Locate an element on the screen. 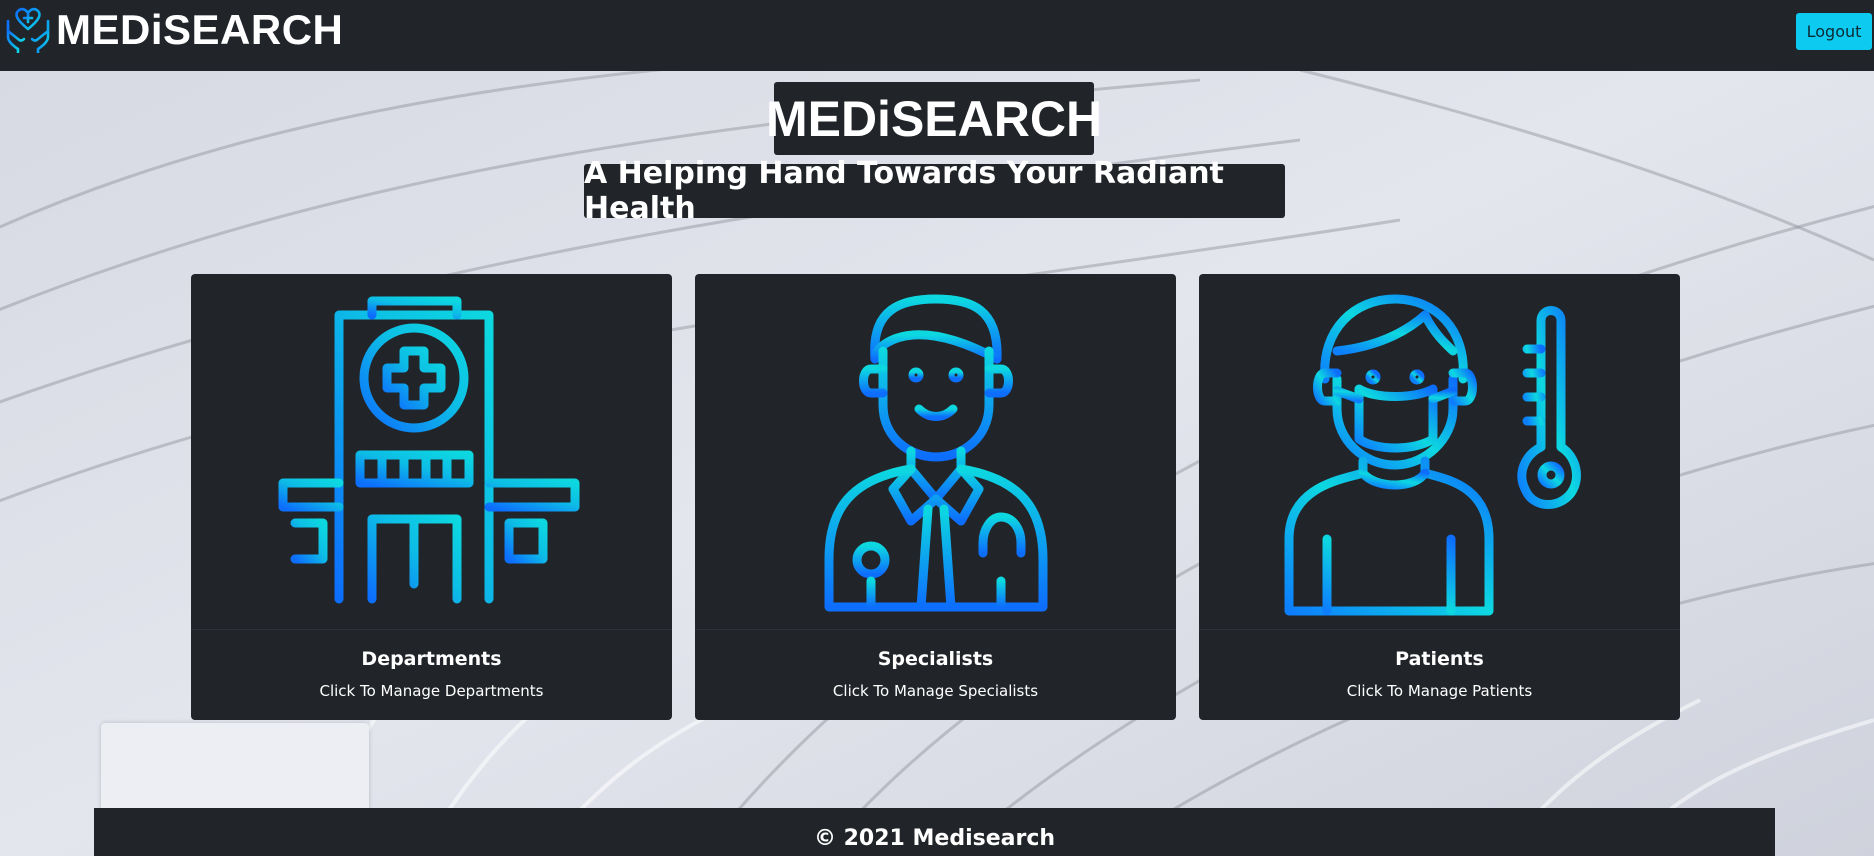  top-navbar: MEDiSEARCH Logout is located at coordinates (937, 35).